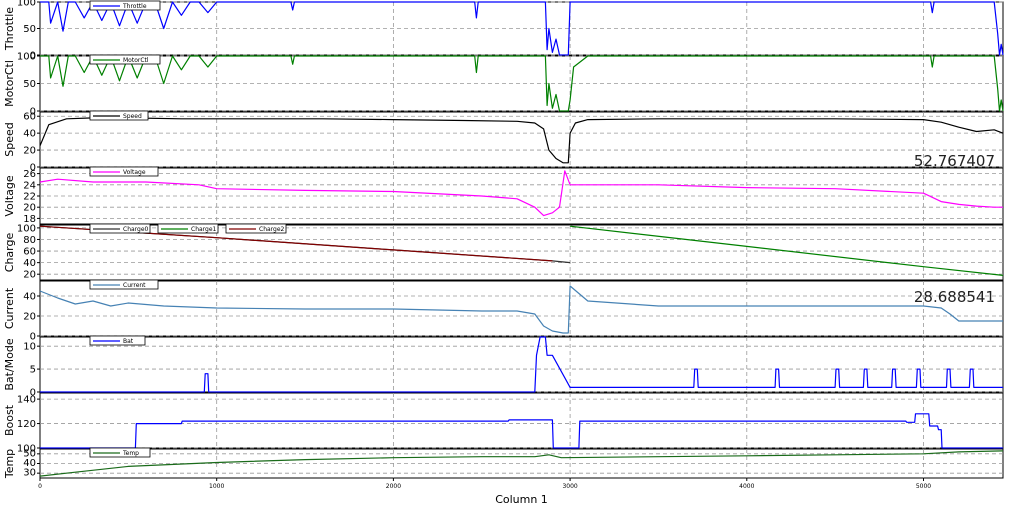 The image size is (1024, 510). I want to click on legend-label: Throttle, so click(134, 6).